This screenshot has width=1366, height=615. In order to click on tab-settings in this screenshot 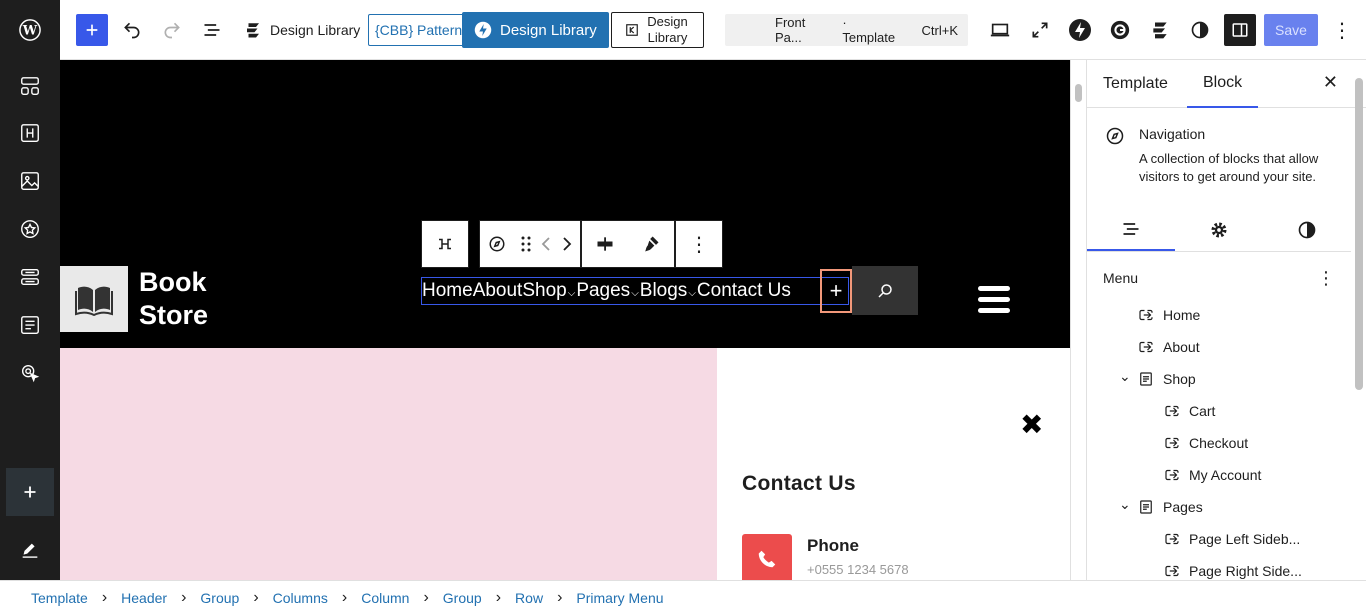, I will do `click(1219, 229)`.